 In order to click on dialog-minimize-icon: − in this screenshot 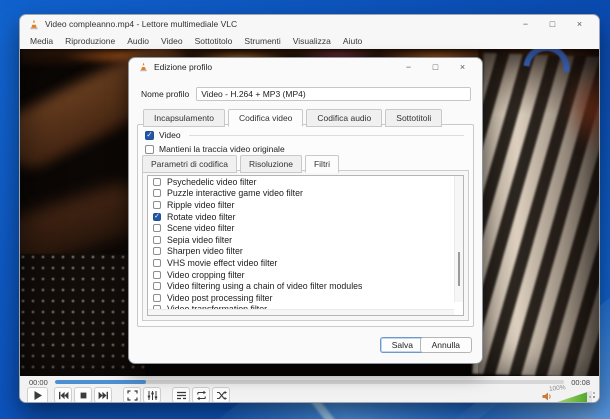, I will do `click(408, 67)`.